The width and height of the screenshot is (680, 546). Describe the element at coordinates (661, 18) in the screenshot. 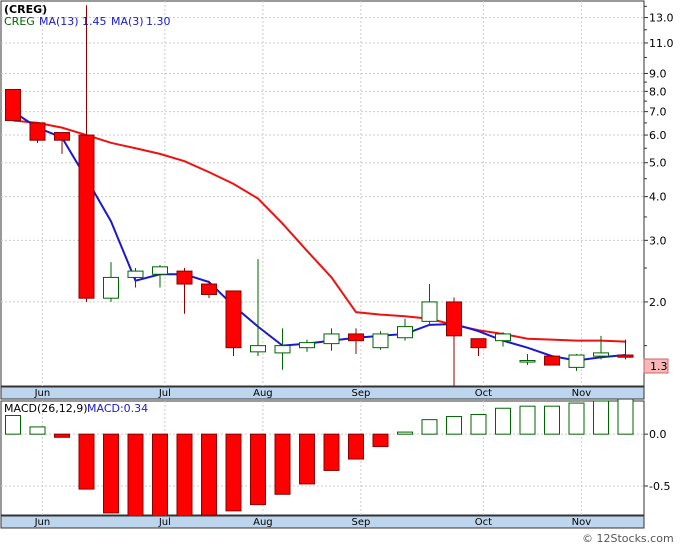

I see `price-y-tick-label: 13.0` at that location.